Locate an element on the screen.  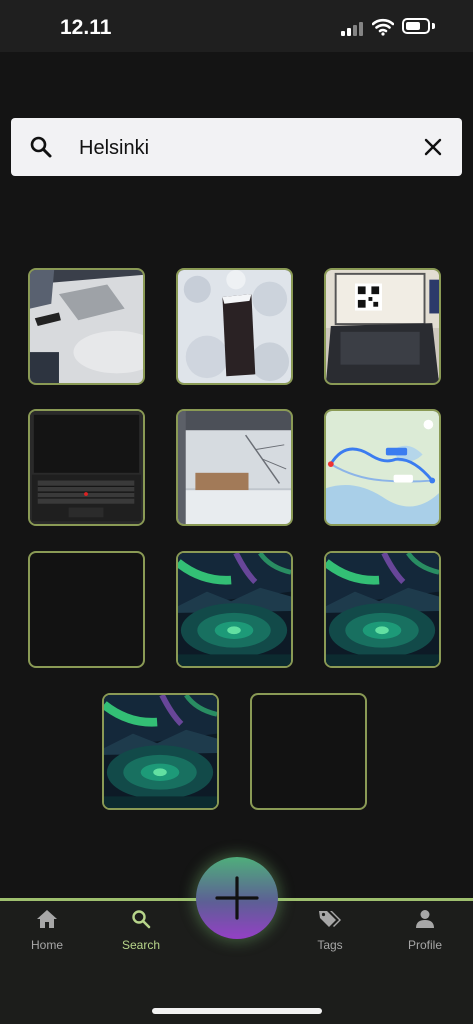
plus-icon is located at coordinates (237, 898).